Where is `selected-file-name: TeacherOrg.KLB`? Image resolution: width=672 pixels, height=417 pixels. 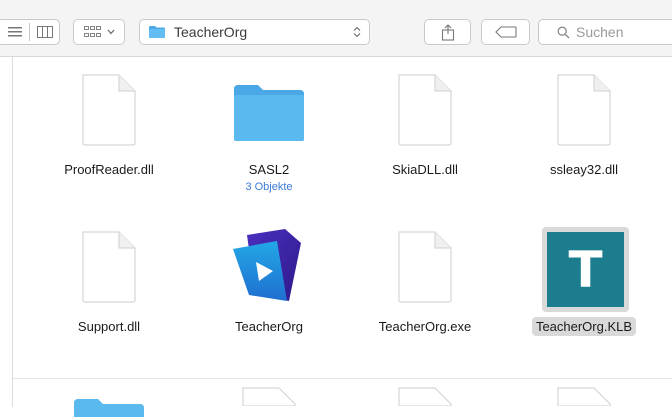 selected-file-name: TeacherOrg.KLB is located at coordinates (584, 326).